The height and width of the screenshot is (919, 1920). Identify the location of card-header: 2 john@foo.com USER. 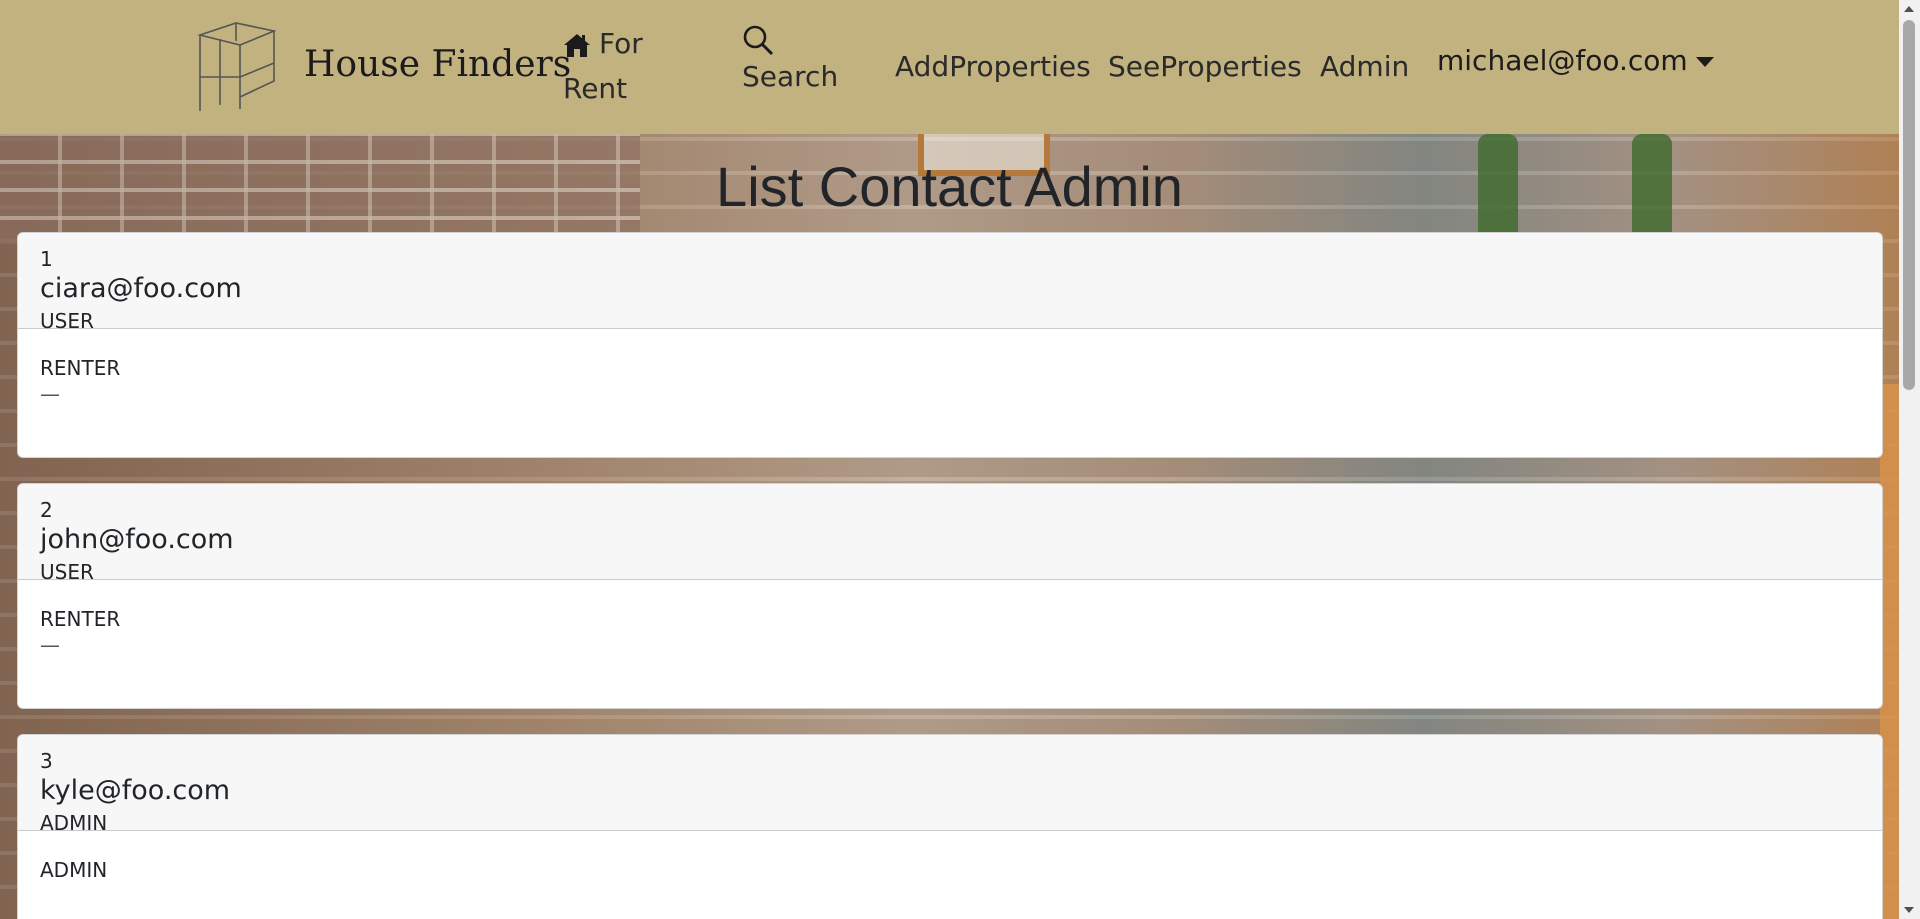
(950, 534).